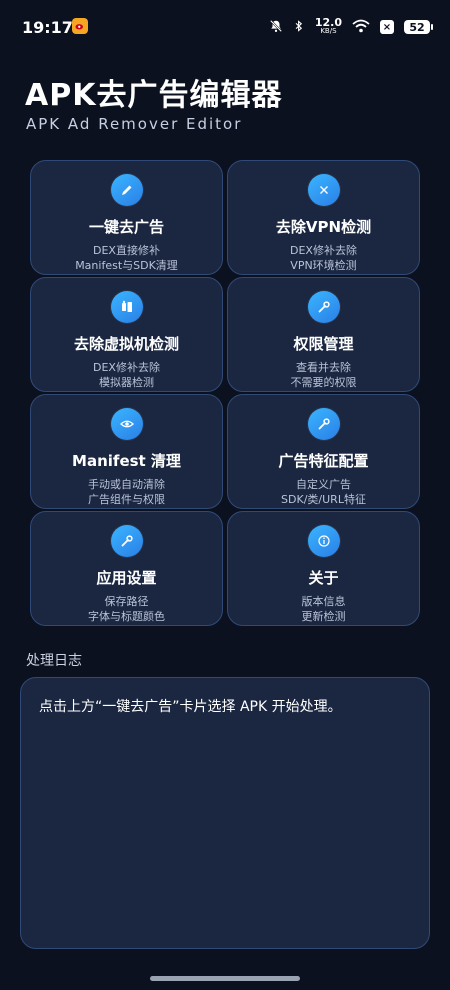 This screenshot has width=450, height=990. What do you see at coordinates (134, 124) in the screenshot?
I see `page-subtitle: APK Ad Remover Editor` at bounding box center [134, 124].